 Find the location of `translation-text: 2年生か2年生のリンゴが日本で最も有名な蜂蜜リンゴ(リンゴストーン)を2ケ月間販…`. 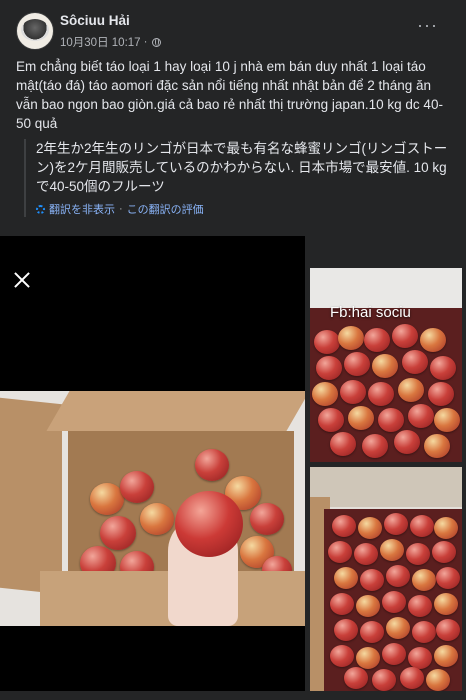

translation-text: 2年生か2年生のリンゴが日本で最も有名な蜂蜜リンゴ(リンゴストーン)を2ケ月間販… is located at coordinates (242, 167).